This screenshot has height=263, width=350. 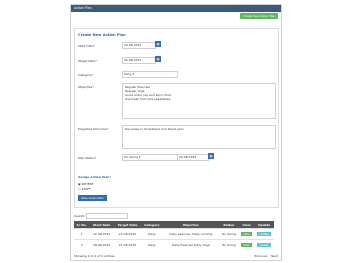 I want to click on plan-status-label: Plan Status*, so click(x=87, y=158).